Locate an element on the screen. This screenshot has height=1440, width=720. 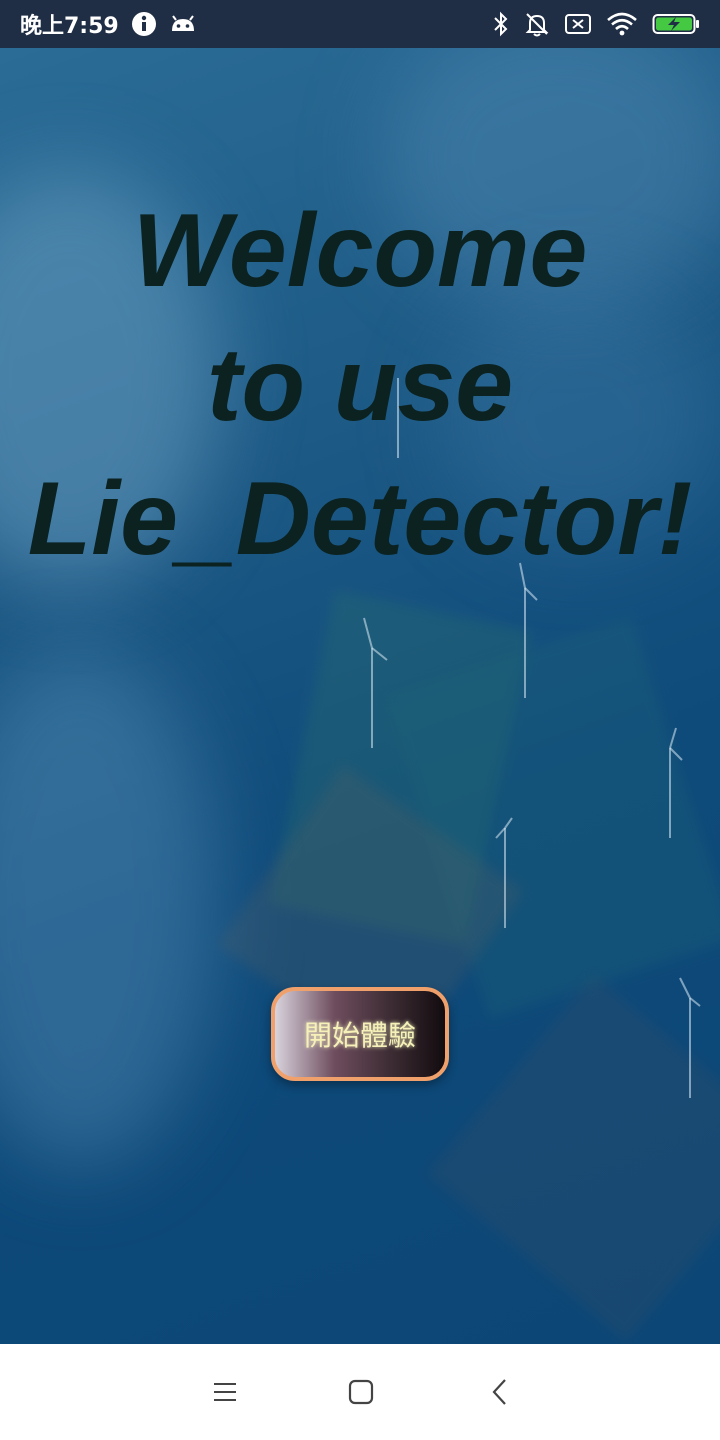
start-experience-button: 開始體驗 is located at coordinates (360, 1034).